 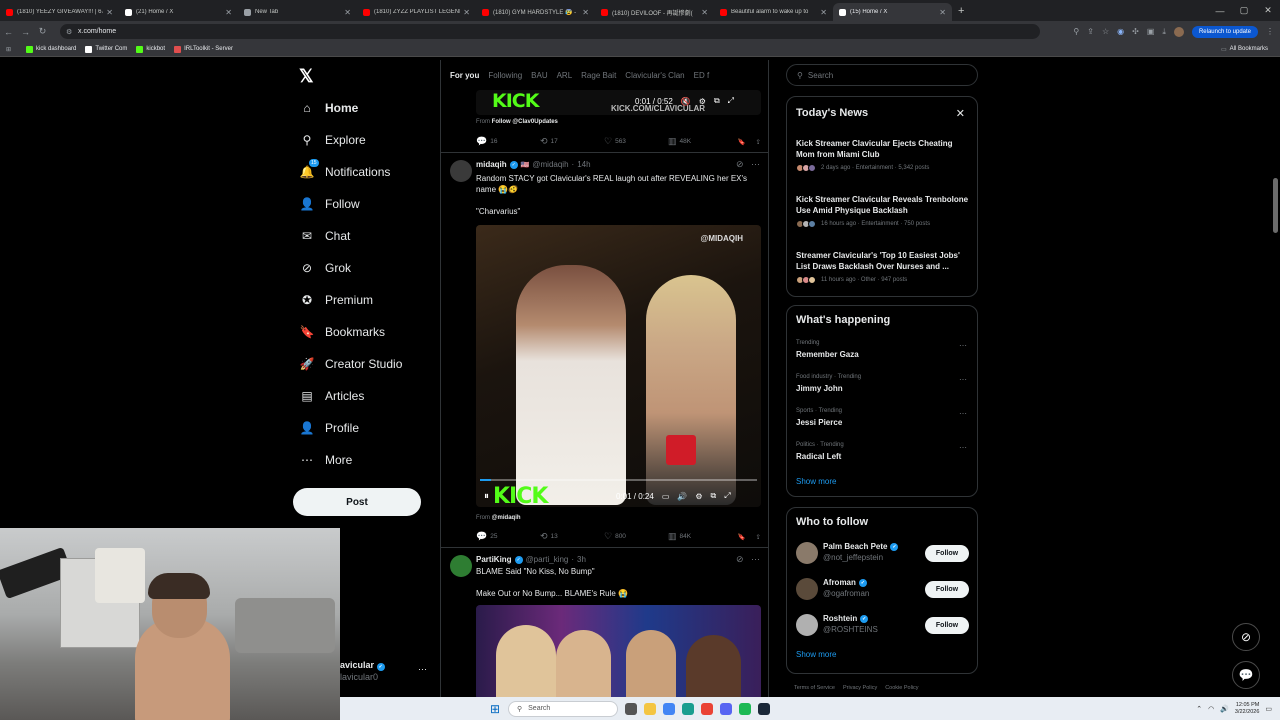 I want to click on account-more-icon: ⋯, so click(x=422, y=669).